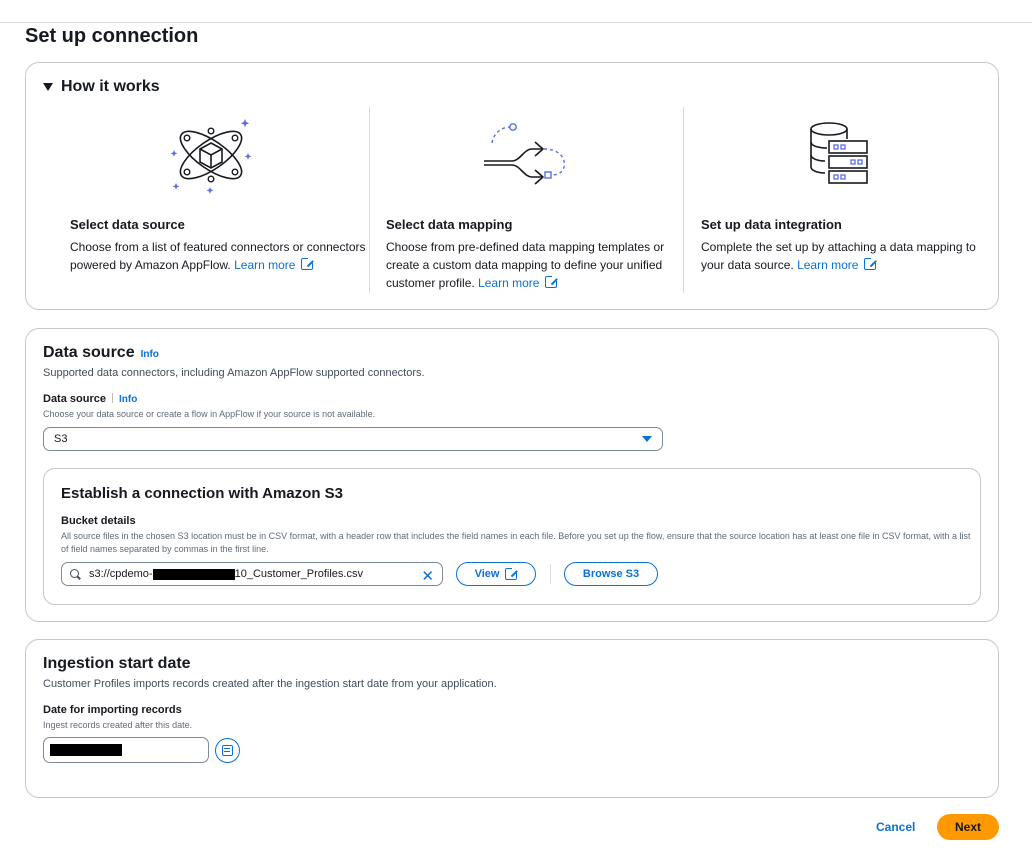  What do you see at coordinates (211, 156) in the screenshot?
I see `connector-orbit-icon` at bounding box center [211, 156].